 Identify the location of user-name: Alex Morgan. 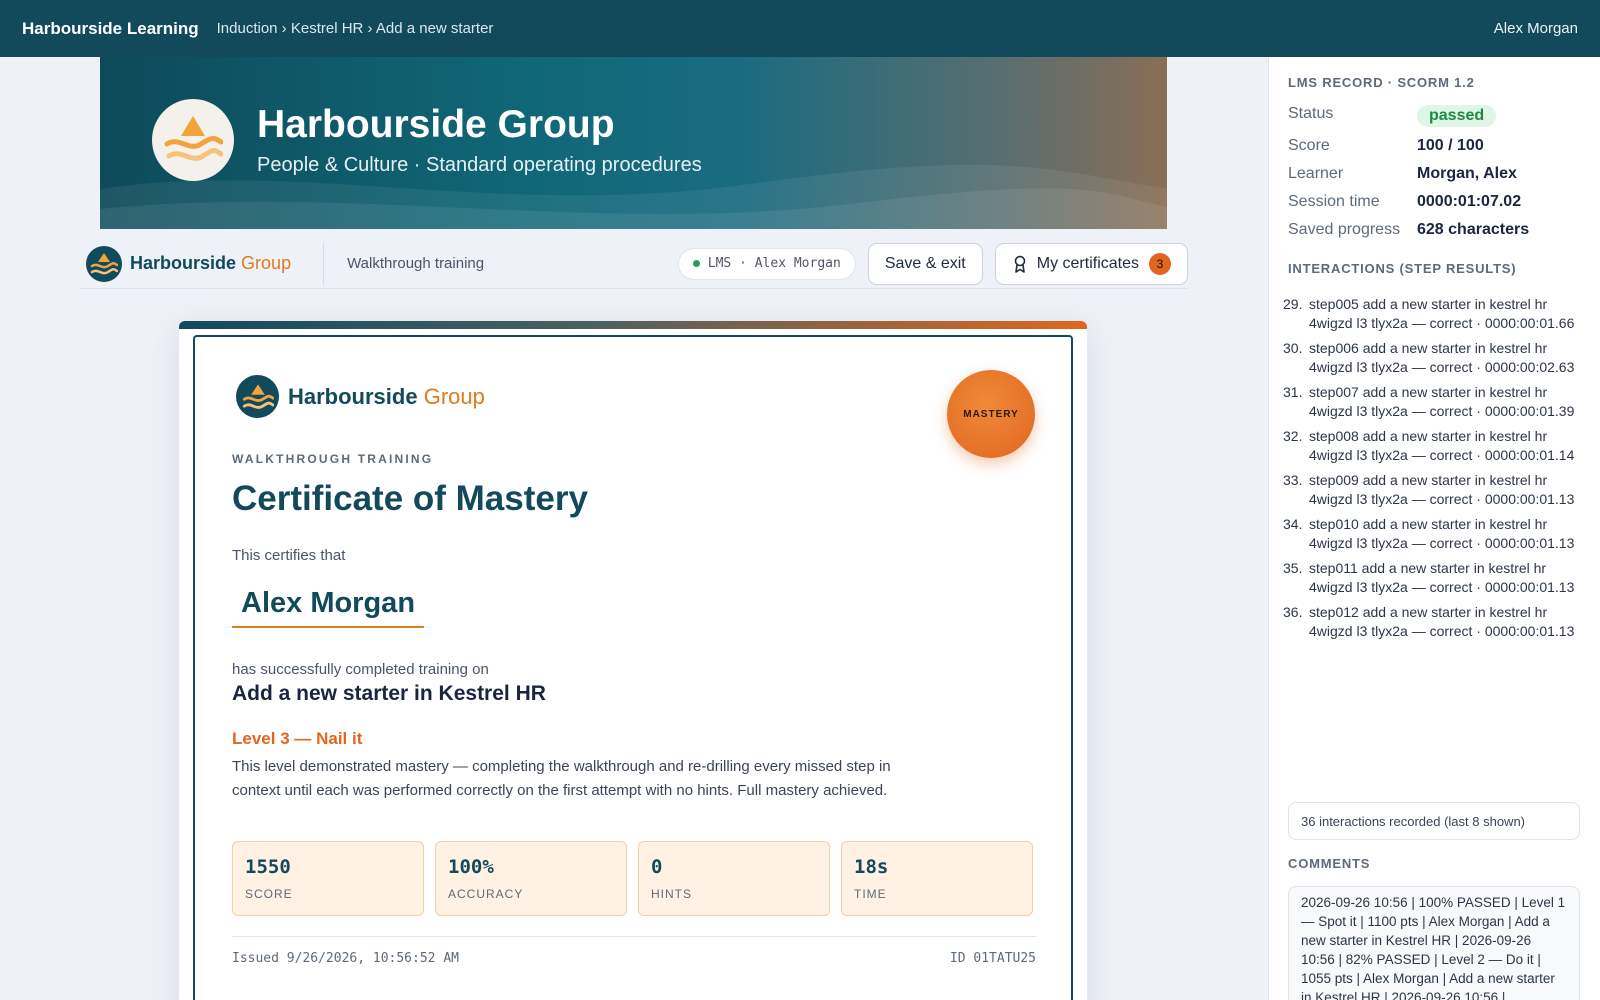
(1536, 28).